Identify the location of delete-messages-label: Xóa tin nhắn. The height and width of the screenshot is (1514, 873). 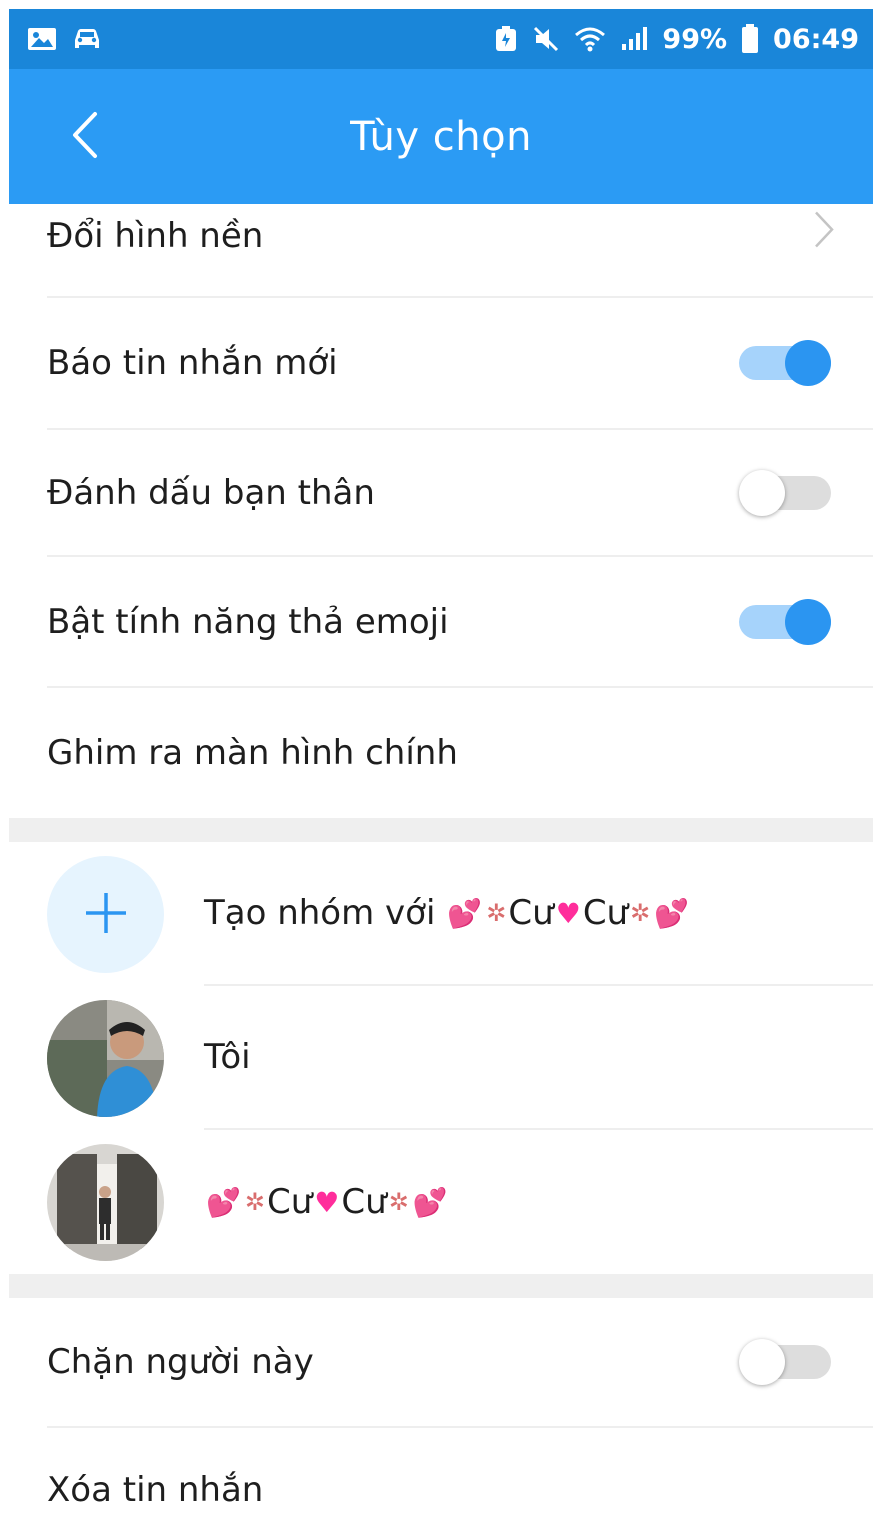
(155, 1490).